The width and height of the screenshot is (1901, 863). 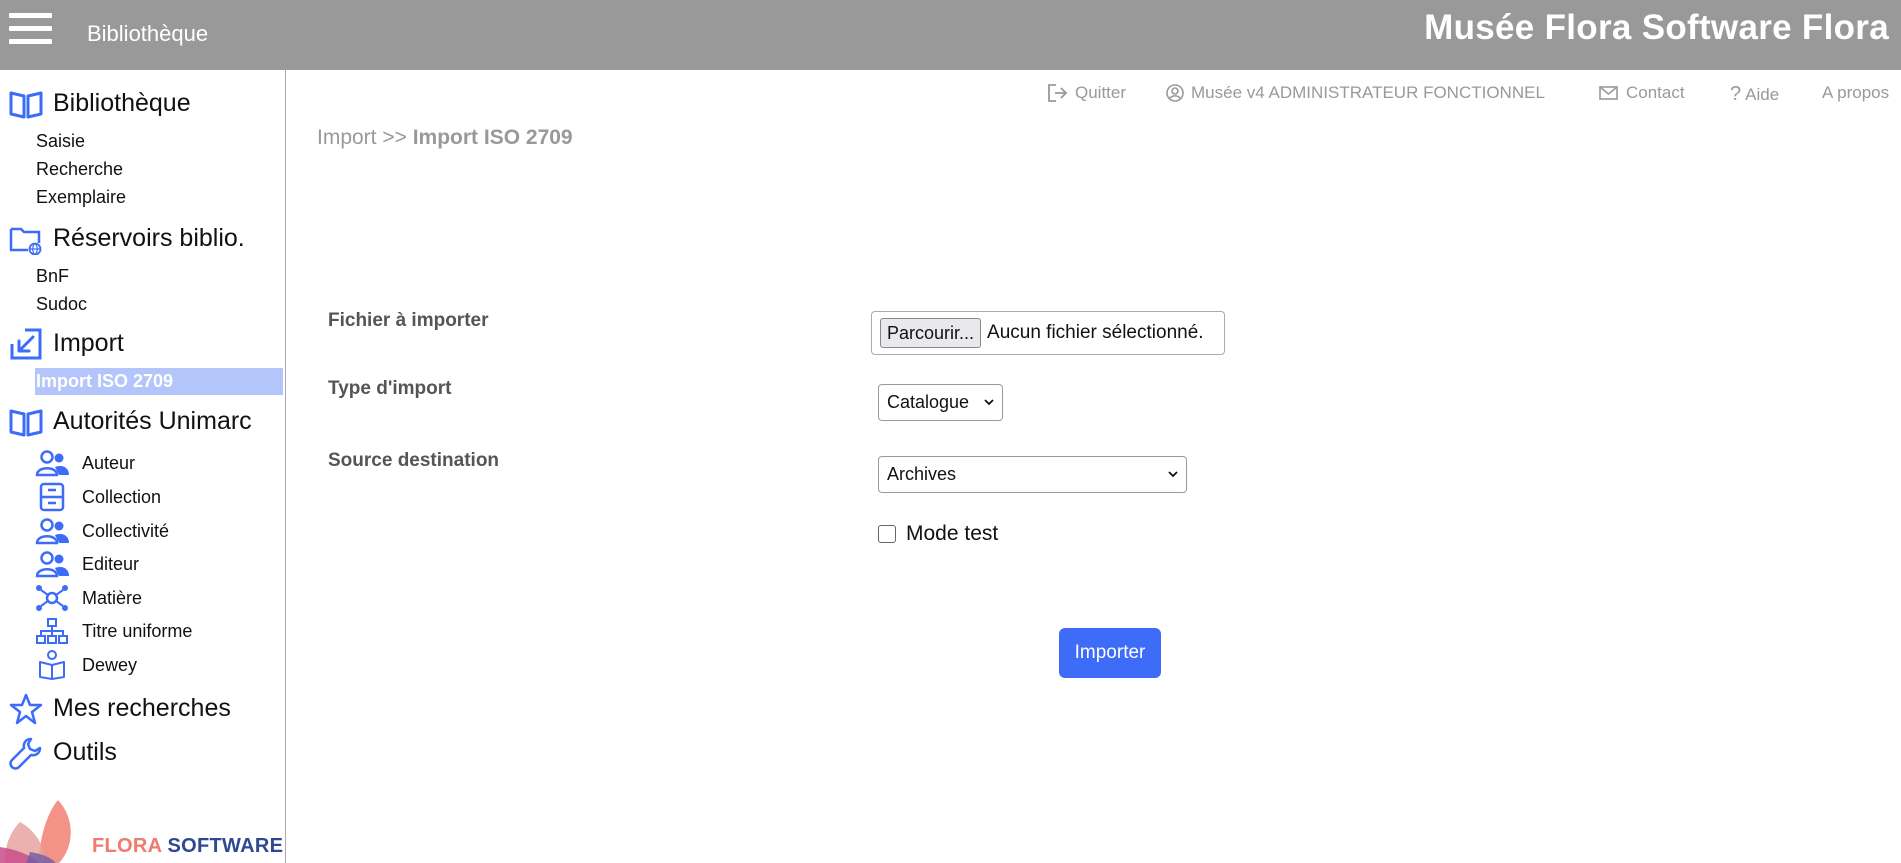 What do you see at coordinates (1608, 93) in the screenshot?
I see `envelope-icon` at bounding box center [1608, 93].